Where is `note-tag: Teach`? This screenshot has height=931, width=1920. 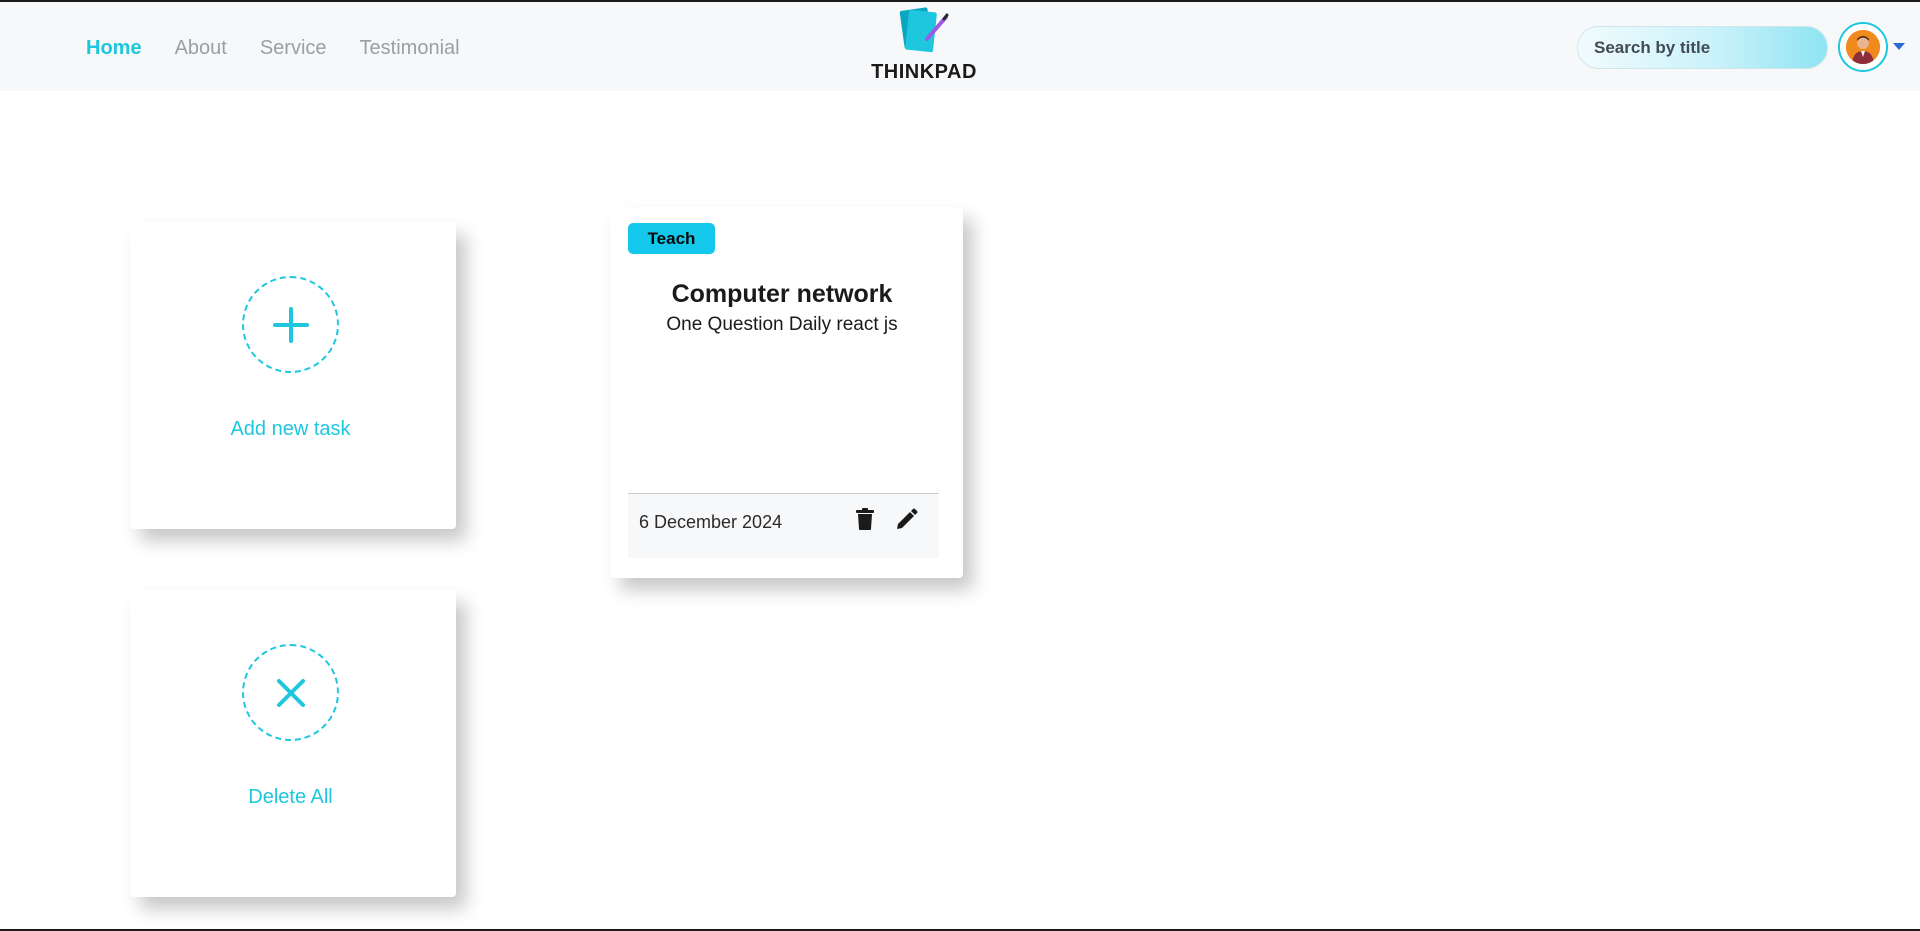 note-tag: Teach is located at coordinates (671, 238).